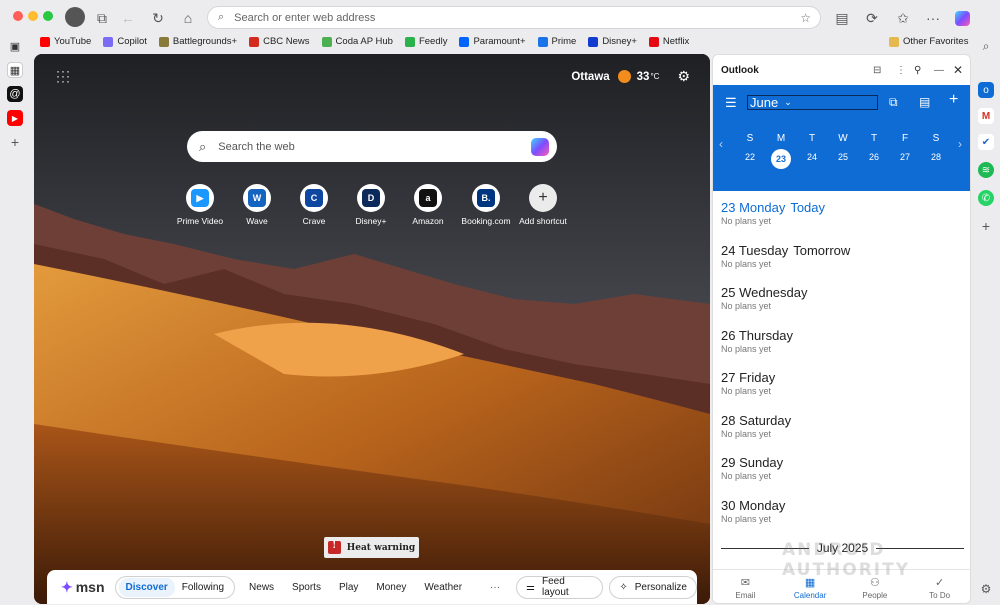 This screenshot has height=605, width=1000. Describe the element at coordinates (15, 118) in the screenshot. I see `tab-youtube-icon: ▶` at that location.